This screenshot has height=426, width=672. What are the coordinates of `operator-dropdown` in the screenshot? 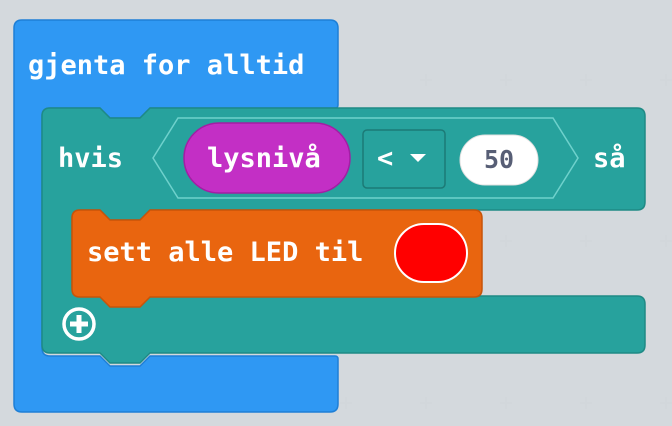 It's located at (404, 159).